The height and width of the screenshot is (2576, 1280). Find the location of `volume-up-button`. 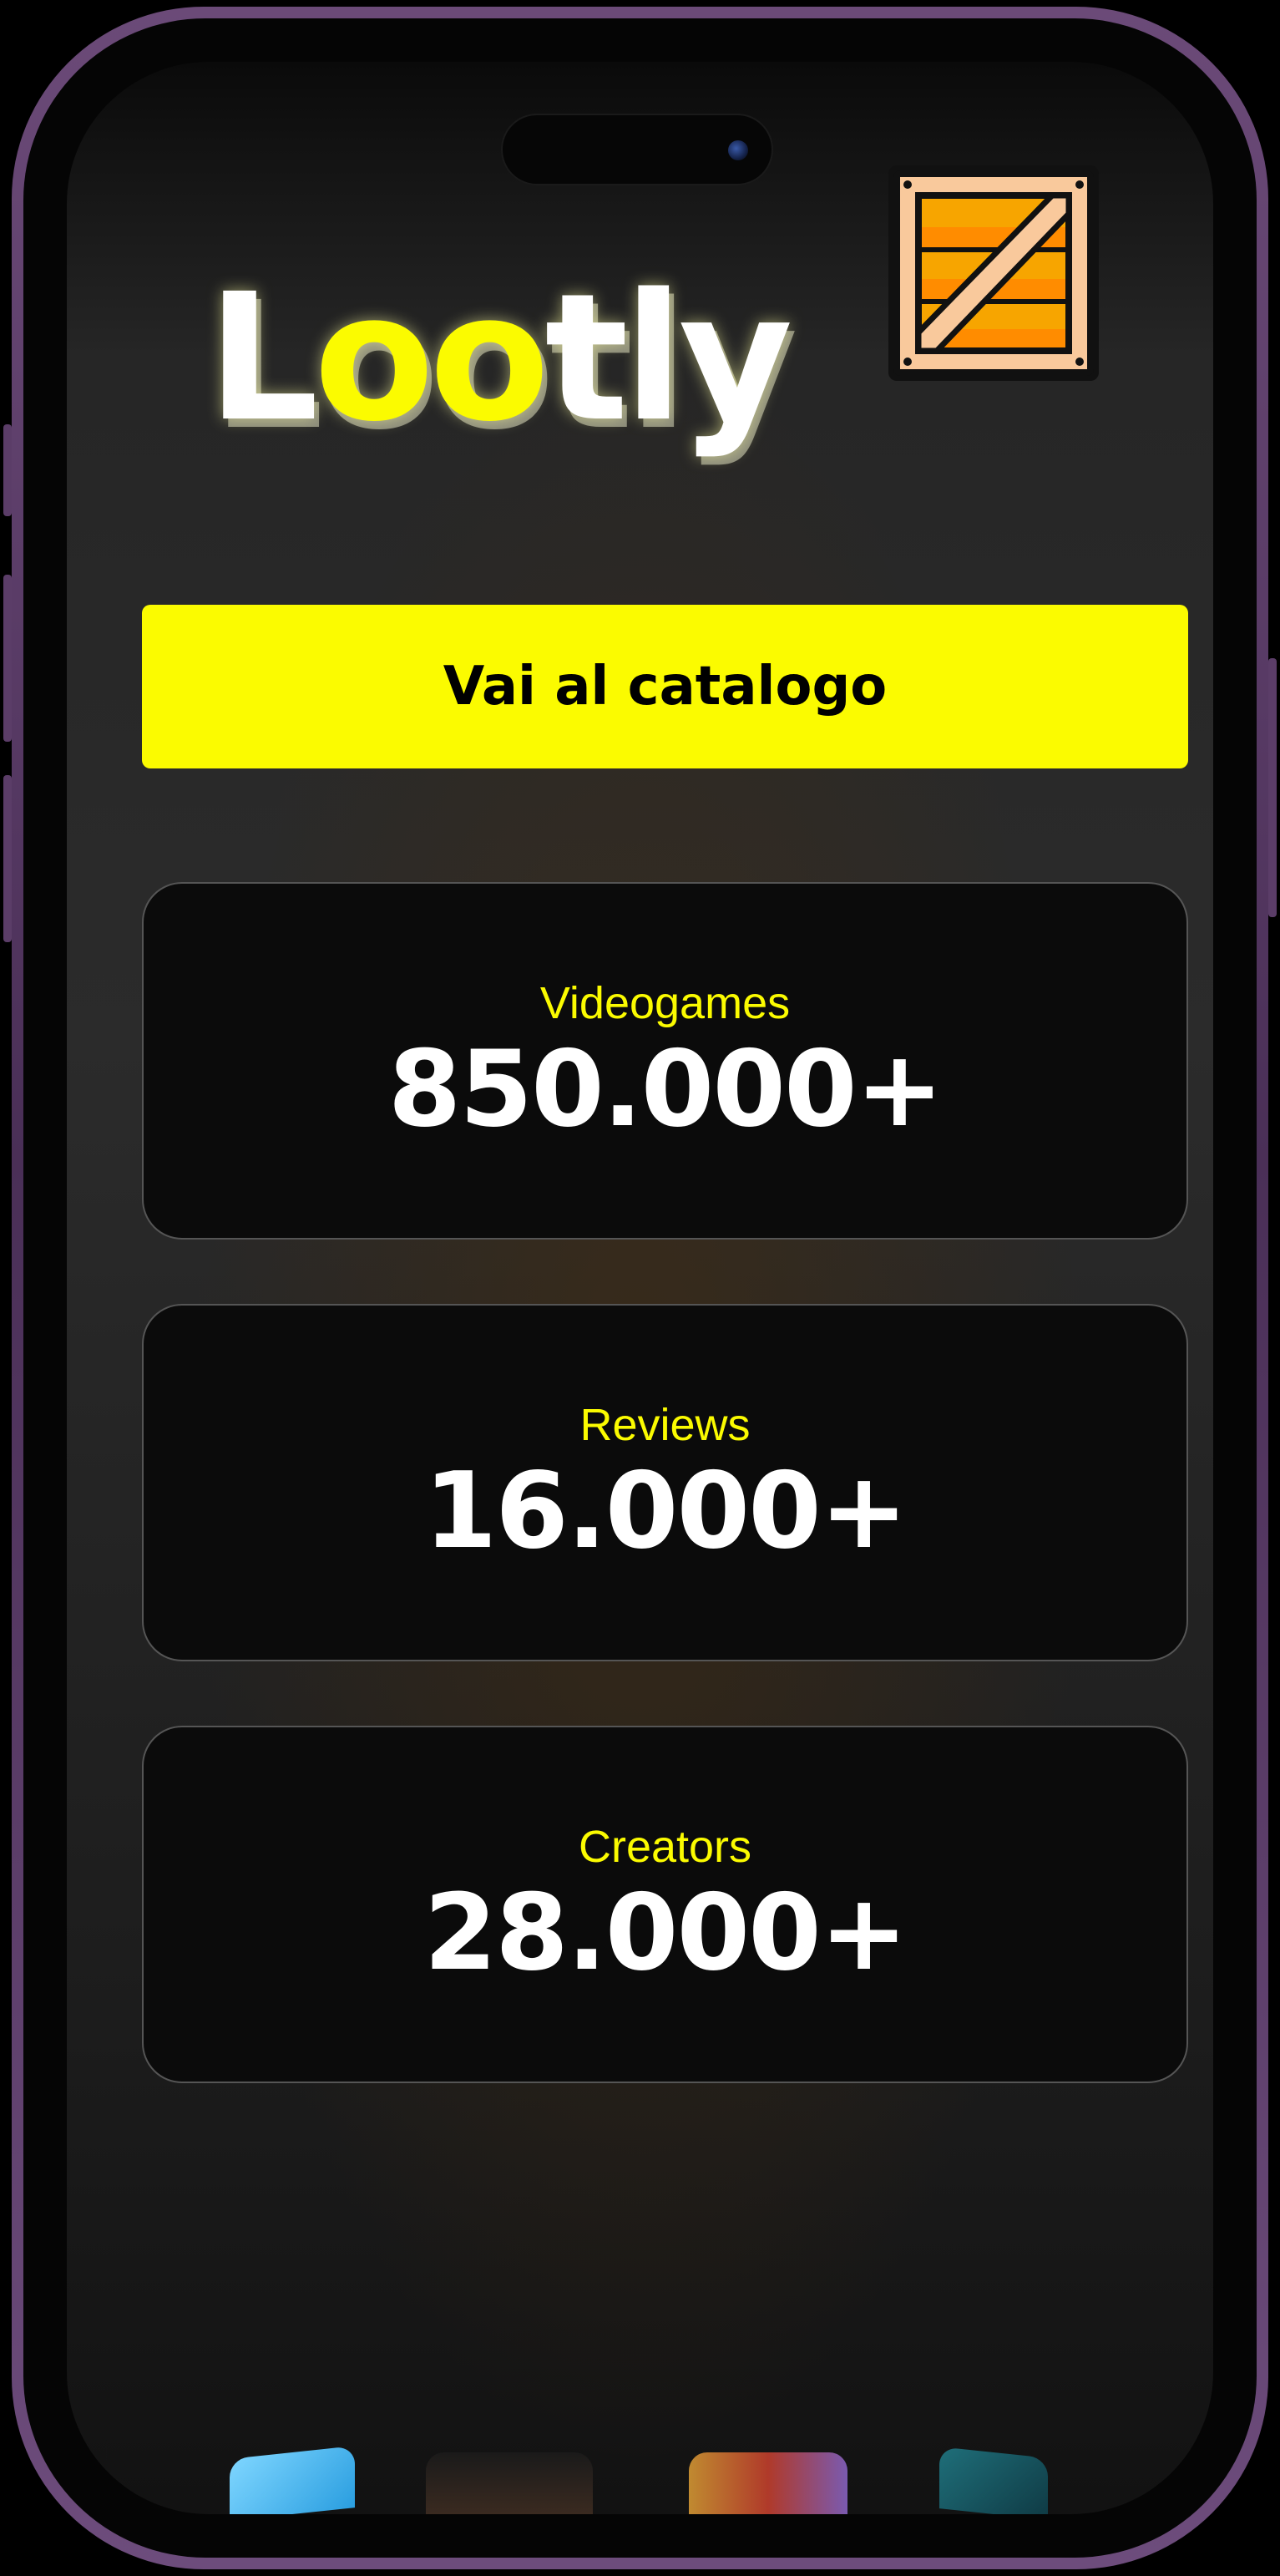

volume-up-button is located at coordinates (7, 658).